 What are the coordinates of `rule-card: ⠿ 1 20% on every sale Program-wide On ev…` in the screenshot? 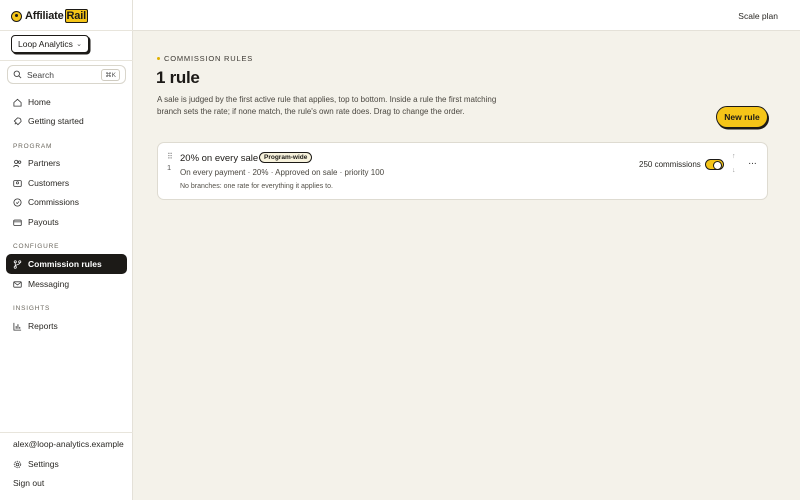 It's located at (462, 171).